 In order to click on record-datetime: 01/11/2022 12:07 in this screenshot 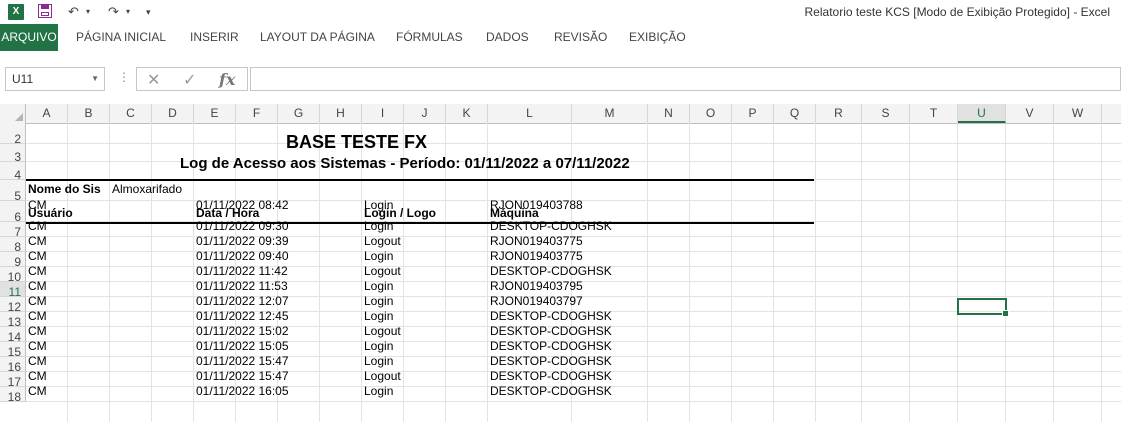, I will do `click(242, 301)`.